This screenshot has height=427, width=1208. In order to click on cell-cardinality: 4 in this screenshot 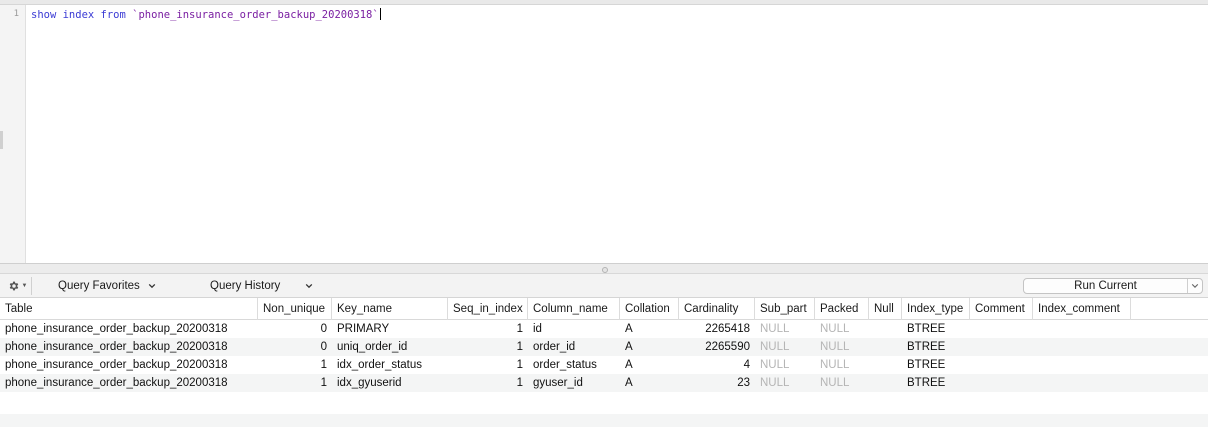, I will do `click(717, 365)`.